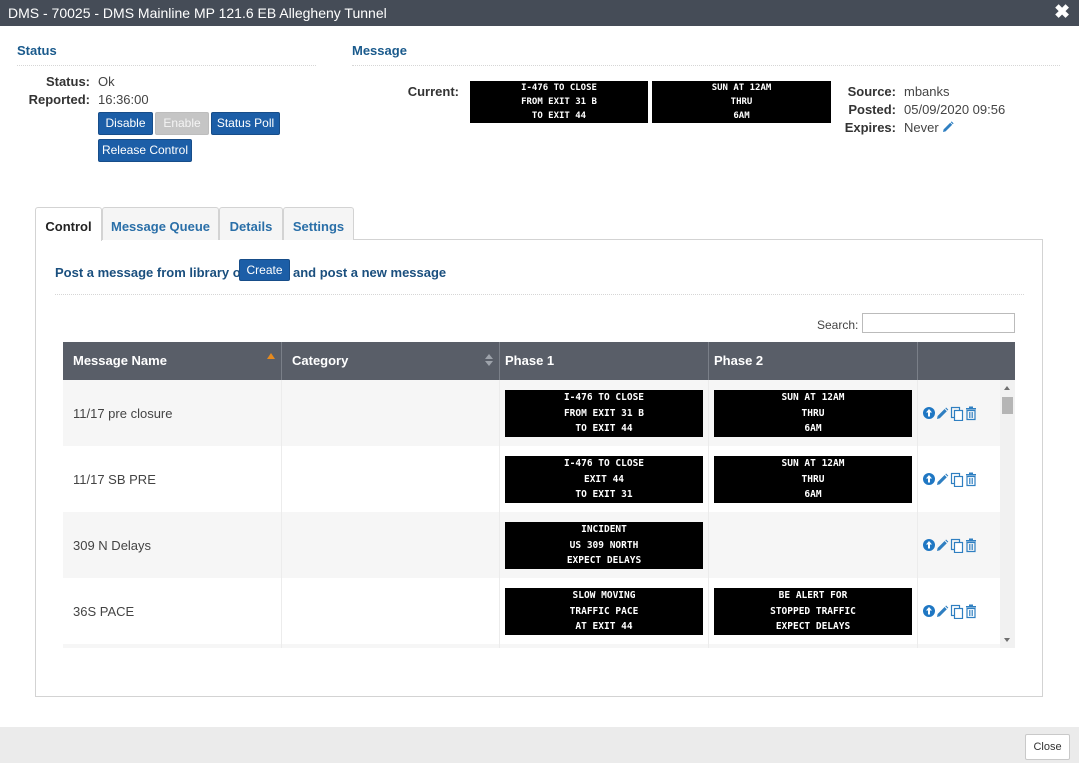 This screenshot has height=763, width=1079. Describe the element at coordinates (172, 611) in the screenshot. I see `name-cell: 36S PACE` at that location.